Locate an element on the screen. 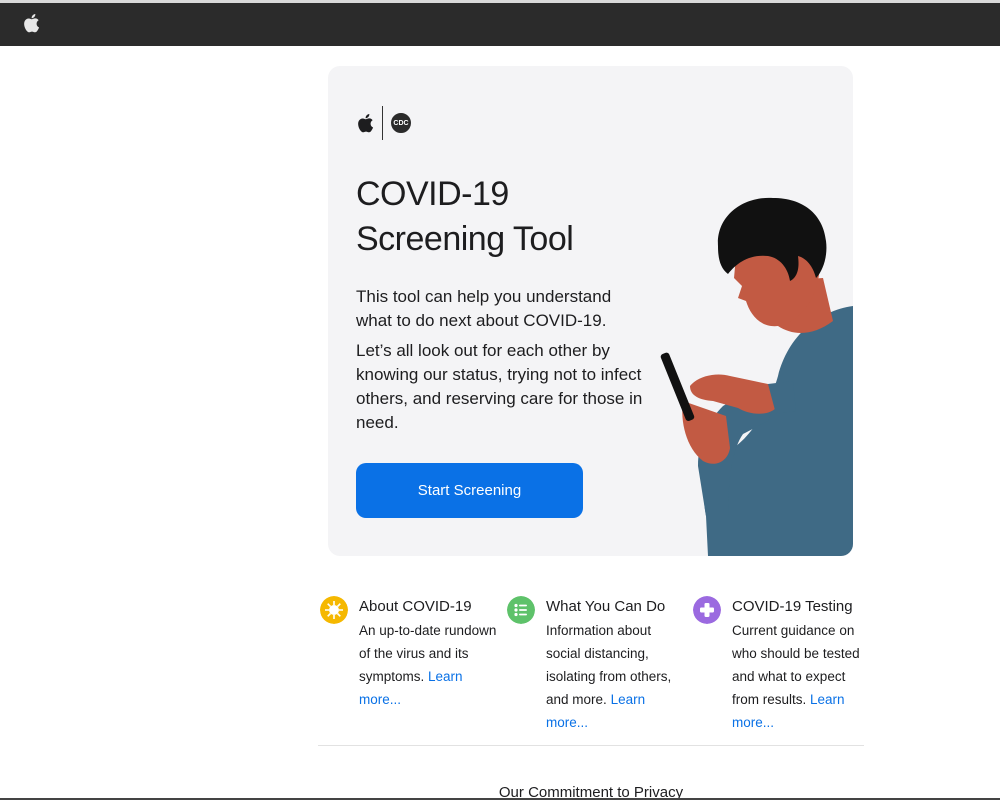 This screenshot has width=1000, height=801. start-screening-button: Start Screening is located at coordinates (469, 490).